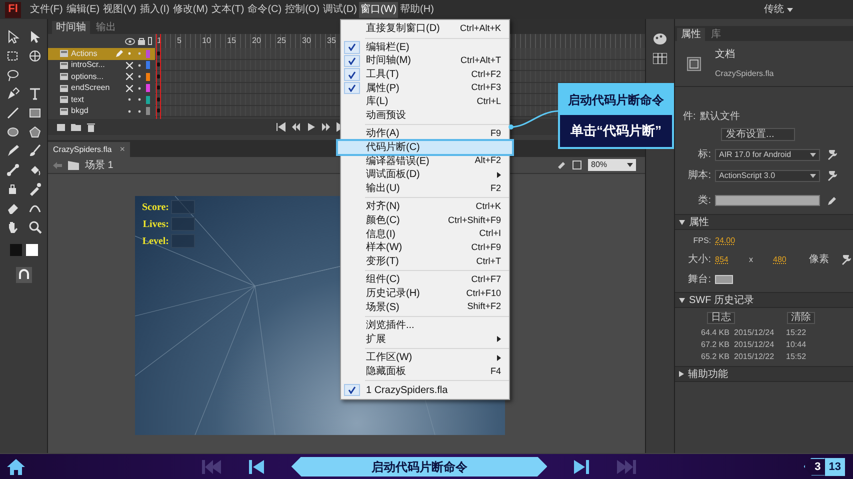  I want to click on new-layer-icon, so click(61, 127).